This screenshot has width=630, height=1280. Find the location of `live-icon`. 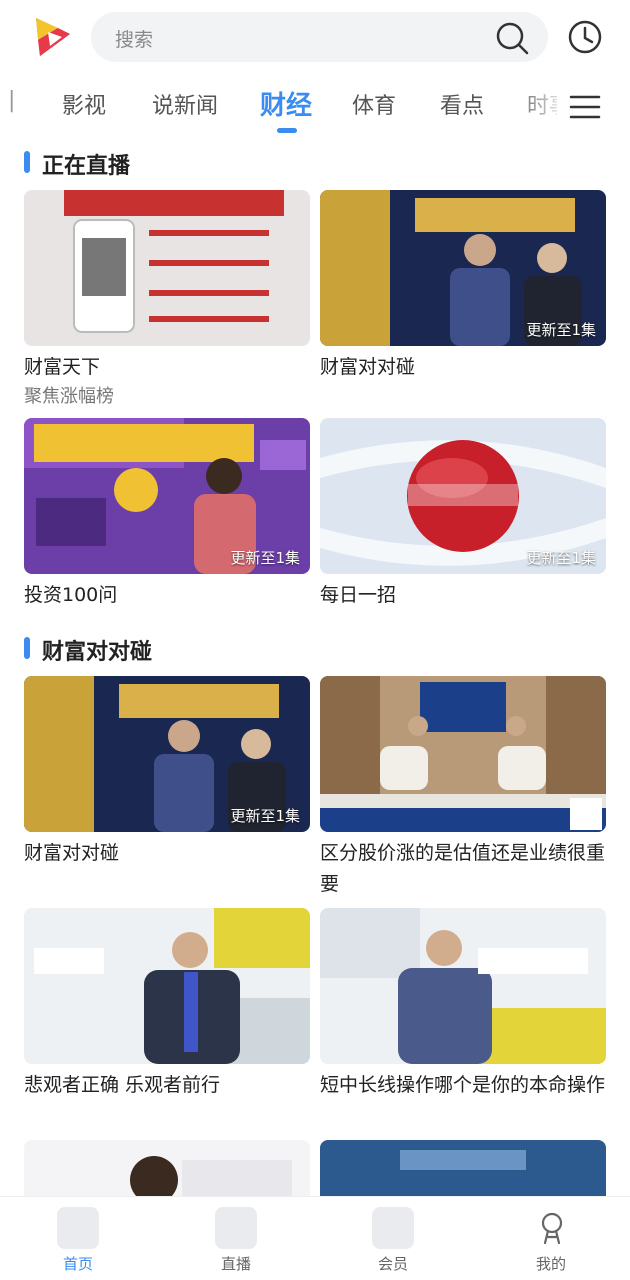

live-icon is located at coordinates (236, 1228).